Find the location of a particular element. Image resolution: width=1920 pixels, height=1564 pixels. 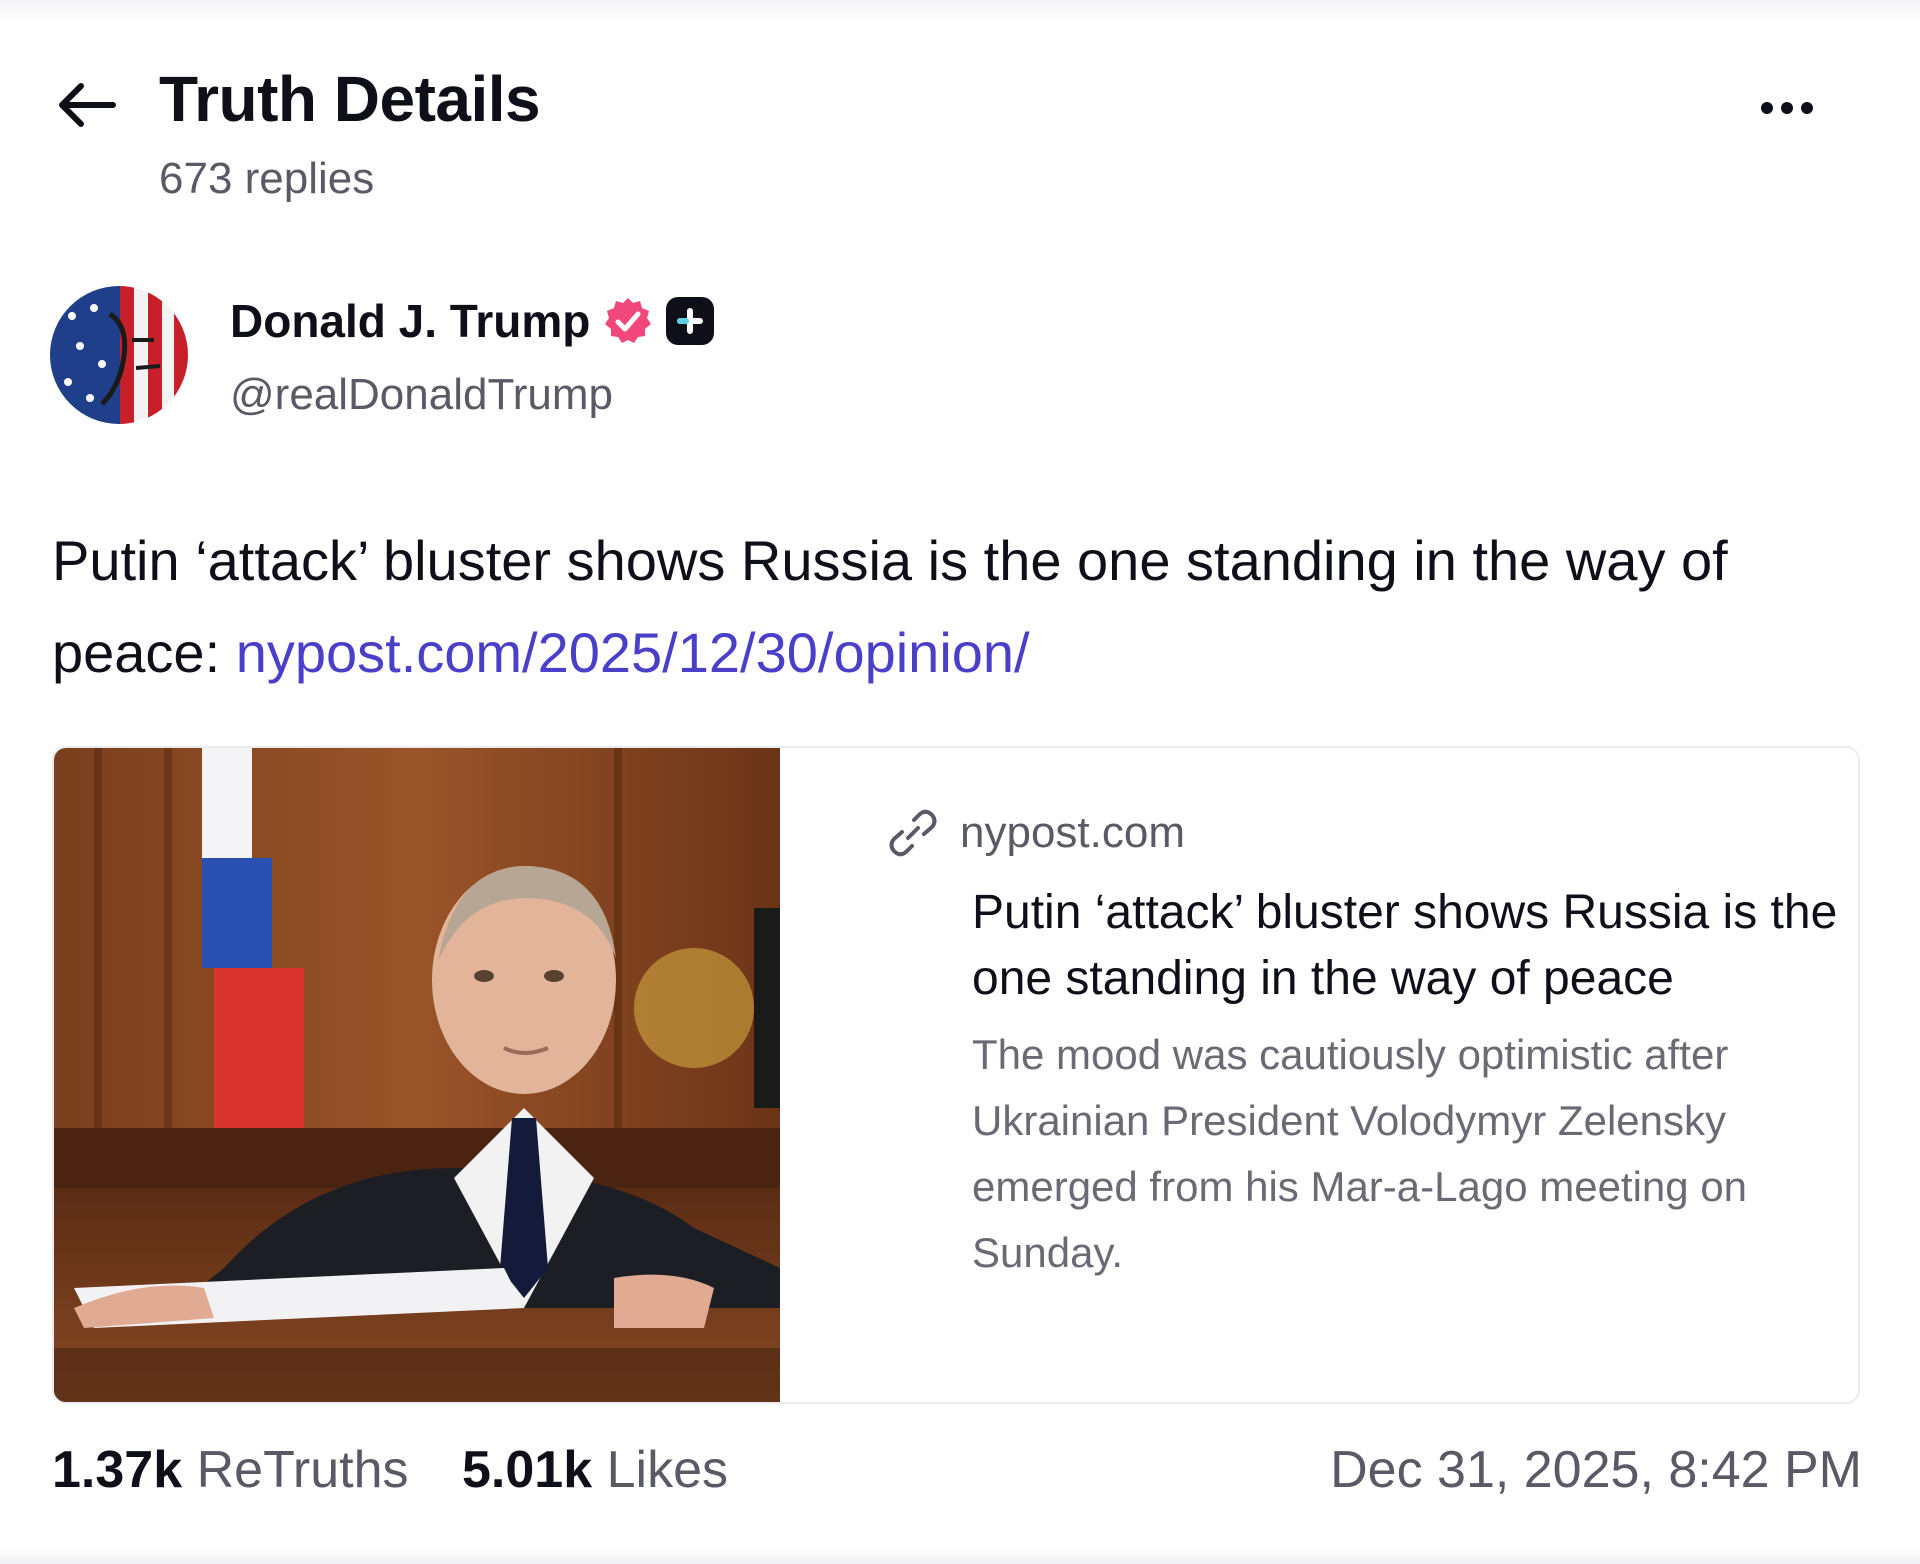

display-name-row: Donald J. Trump is located at coordinates (472, 321).